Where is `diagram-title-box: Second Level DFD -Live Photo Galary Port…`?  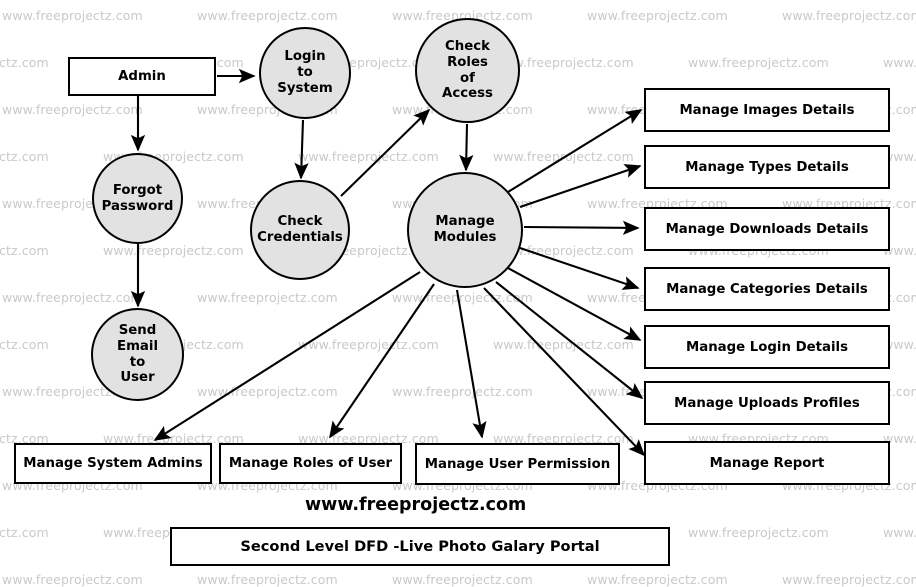
diagram-title-box: Second Level DFD -Live Photo Galary Port… is located at coordinates (420, 546).